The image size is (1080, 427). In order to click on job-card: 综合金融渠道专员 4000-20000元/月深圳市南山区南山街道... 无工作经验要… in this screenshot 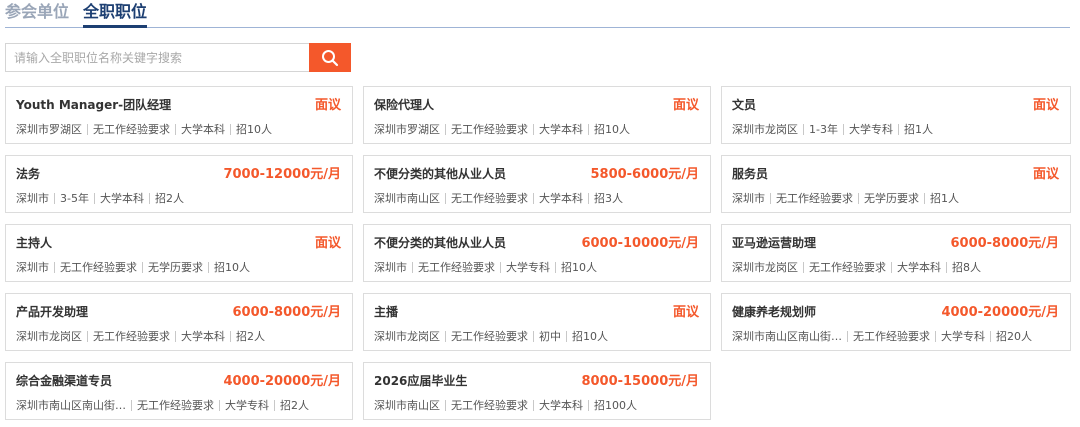, I will do `click(179, 391)`.